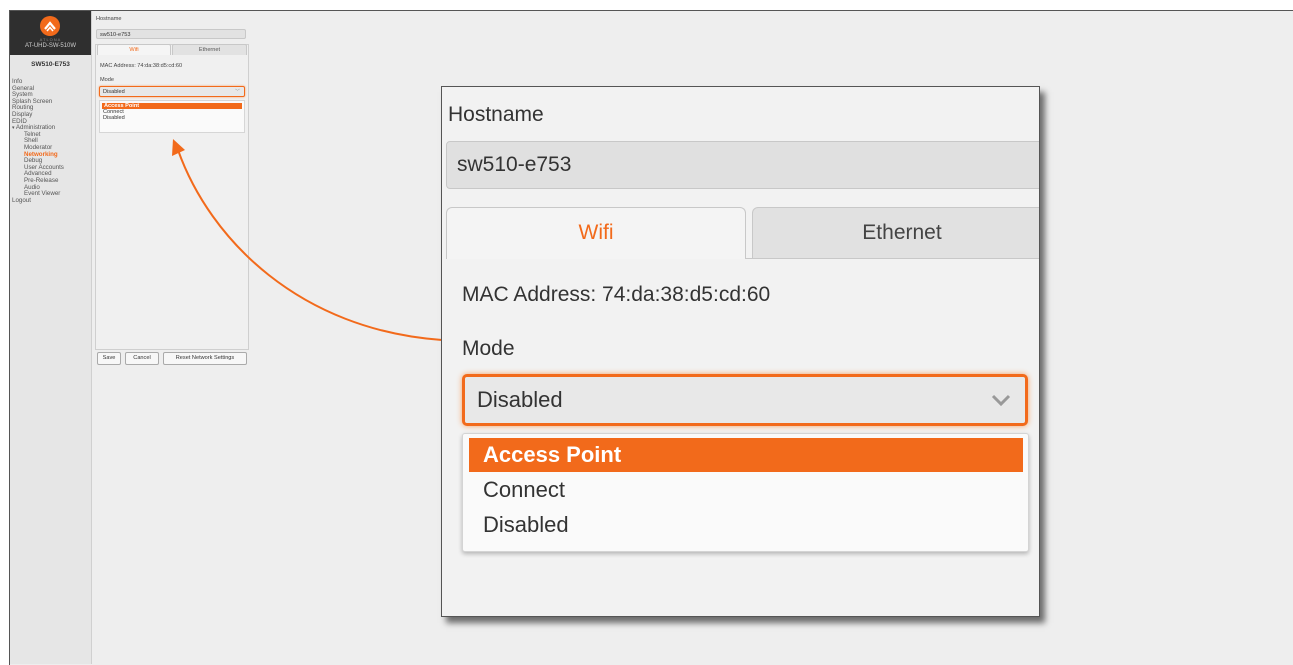 The width and height of the screenshot is (1293, 665). I want to click on hostname-label: Hostname, so click(109, 19).